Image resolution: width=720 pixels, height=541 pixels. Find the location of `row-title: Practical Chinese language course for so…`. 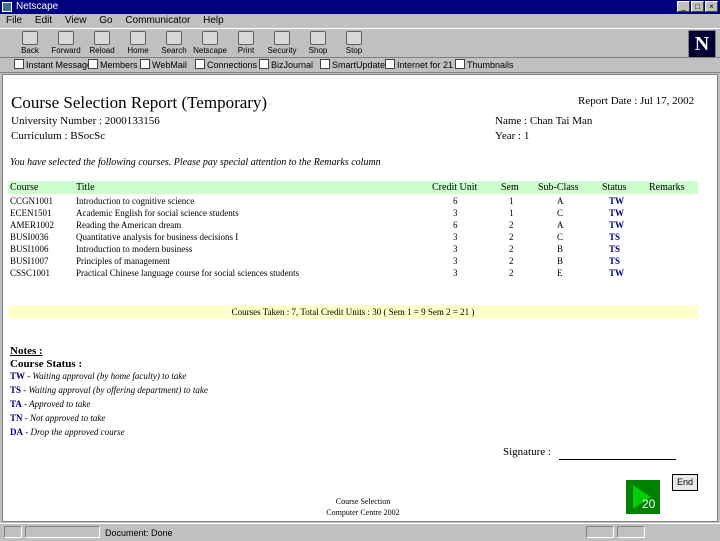

row-title: Practical Chinese language course for so… is located at coordinates (188, 273).